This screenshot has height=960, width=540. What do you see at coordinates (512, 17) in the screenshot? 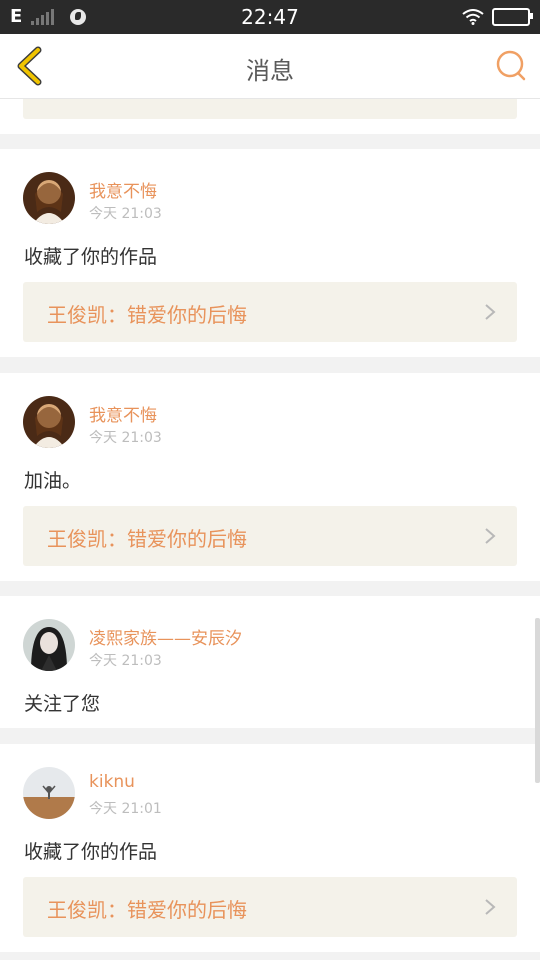
I see `battery-icon` at bounding box center [512, 17].